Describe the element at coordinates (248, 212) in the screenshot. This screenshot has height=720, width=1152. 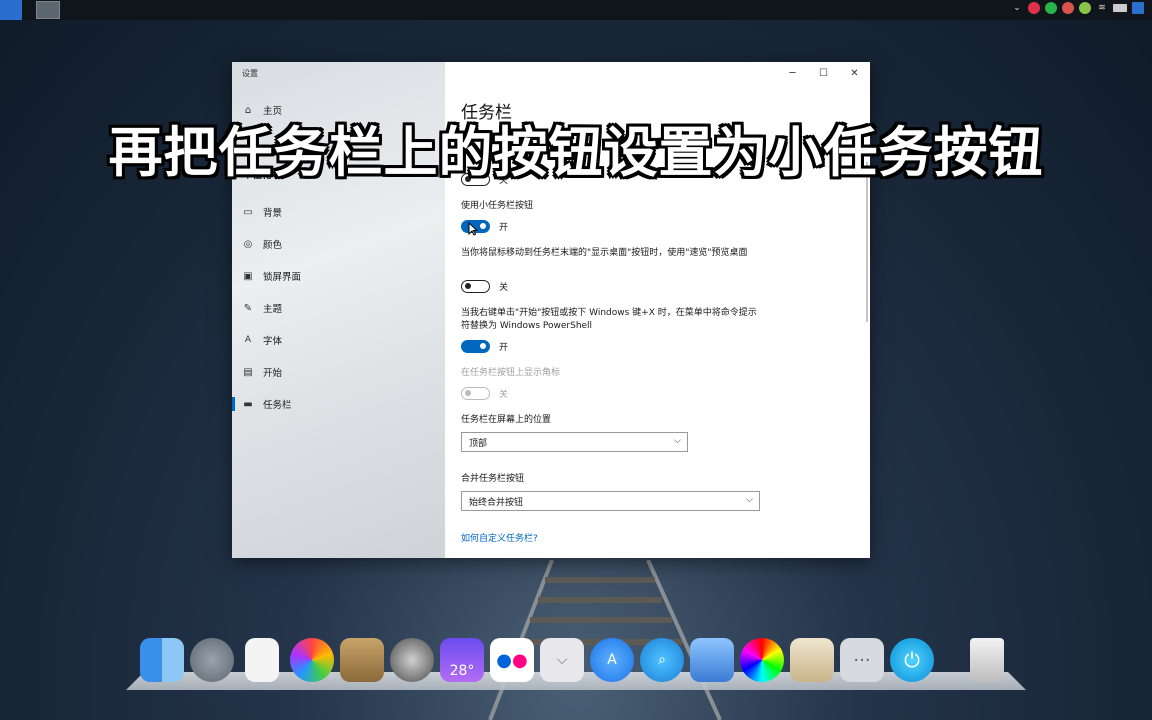
I see `image-icon: ▭` at that location.